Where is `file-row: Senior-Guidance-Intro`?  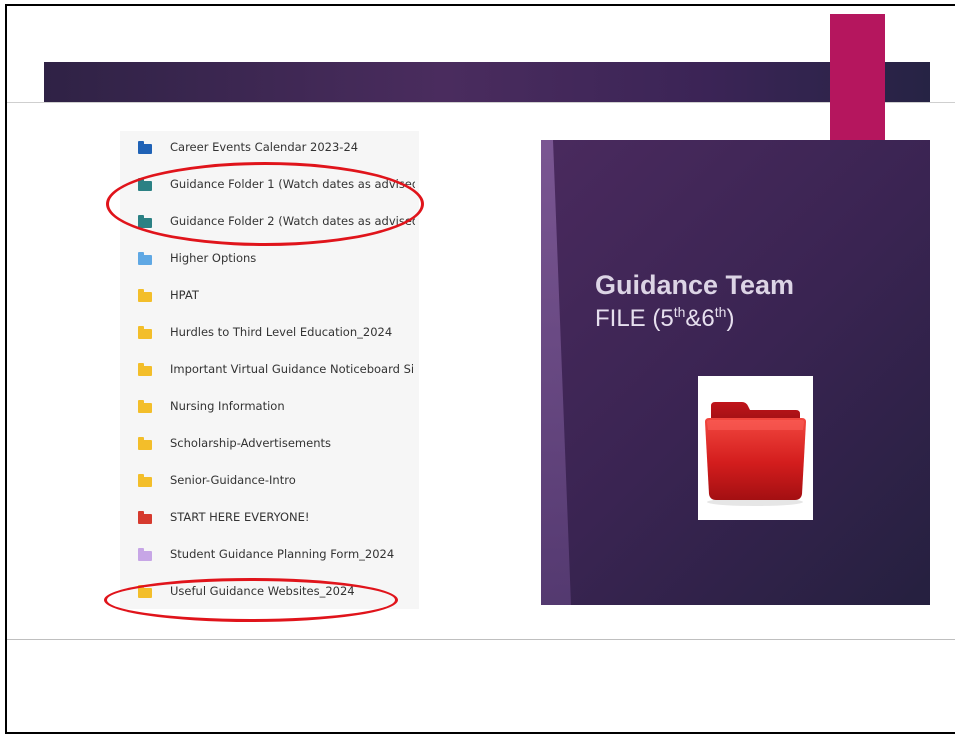 file-row: Senior-Guidance-Intro is located at coordinates (269, 481).